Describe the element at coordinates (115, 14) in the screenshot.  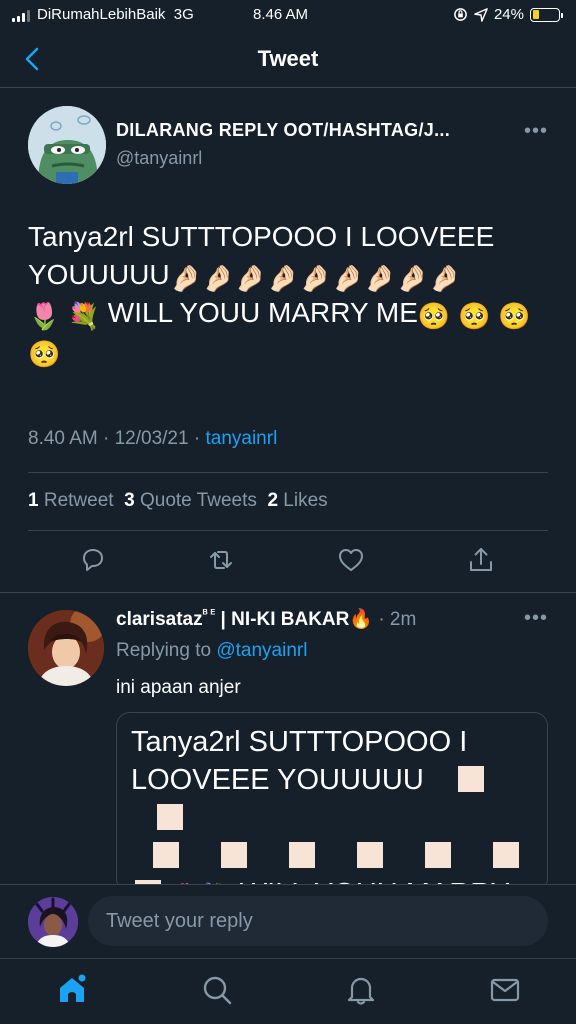
I see `carrier-label: DiRumahLebihBaik 3G` at that location.